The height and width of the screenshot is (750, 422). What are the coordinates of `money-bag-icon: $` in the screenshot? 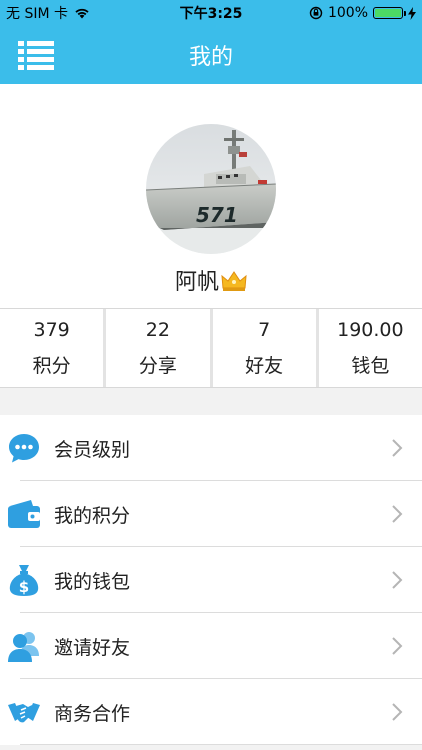 It's located at (24, 580).